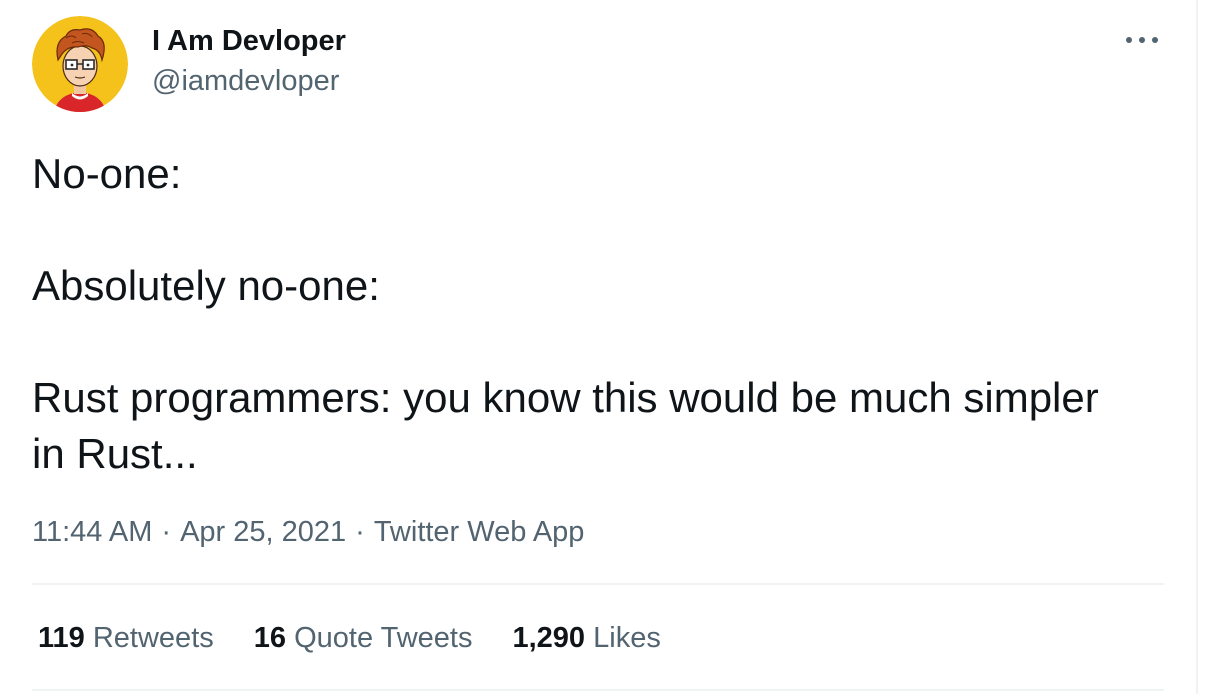  I want to click on column-border, so click(1197, 347).